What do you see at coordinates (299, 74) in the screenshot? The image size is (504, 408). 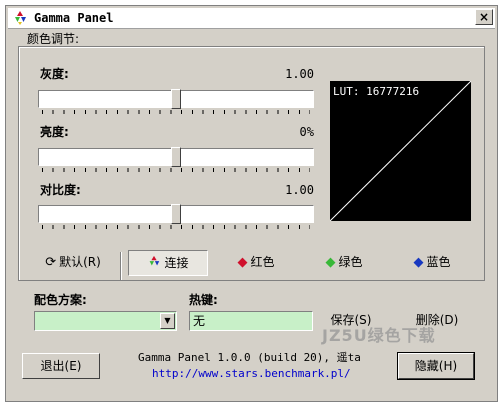 I see `gray-value: 1.00` at bounding box center [299, 74].